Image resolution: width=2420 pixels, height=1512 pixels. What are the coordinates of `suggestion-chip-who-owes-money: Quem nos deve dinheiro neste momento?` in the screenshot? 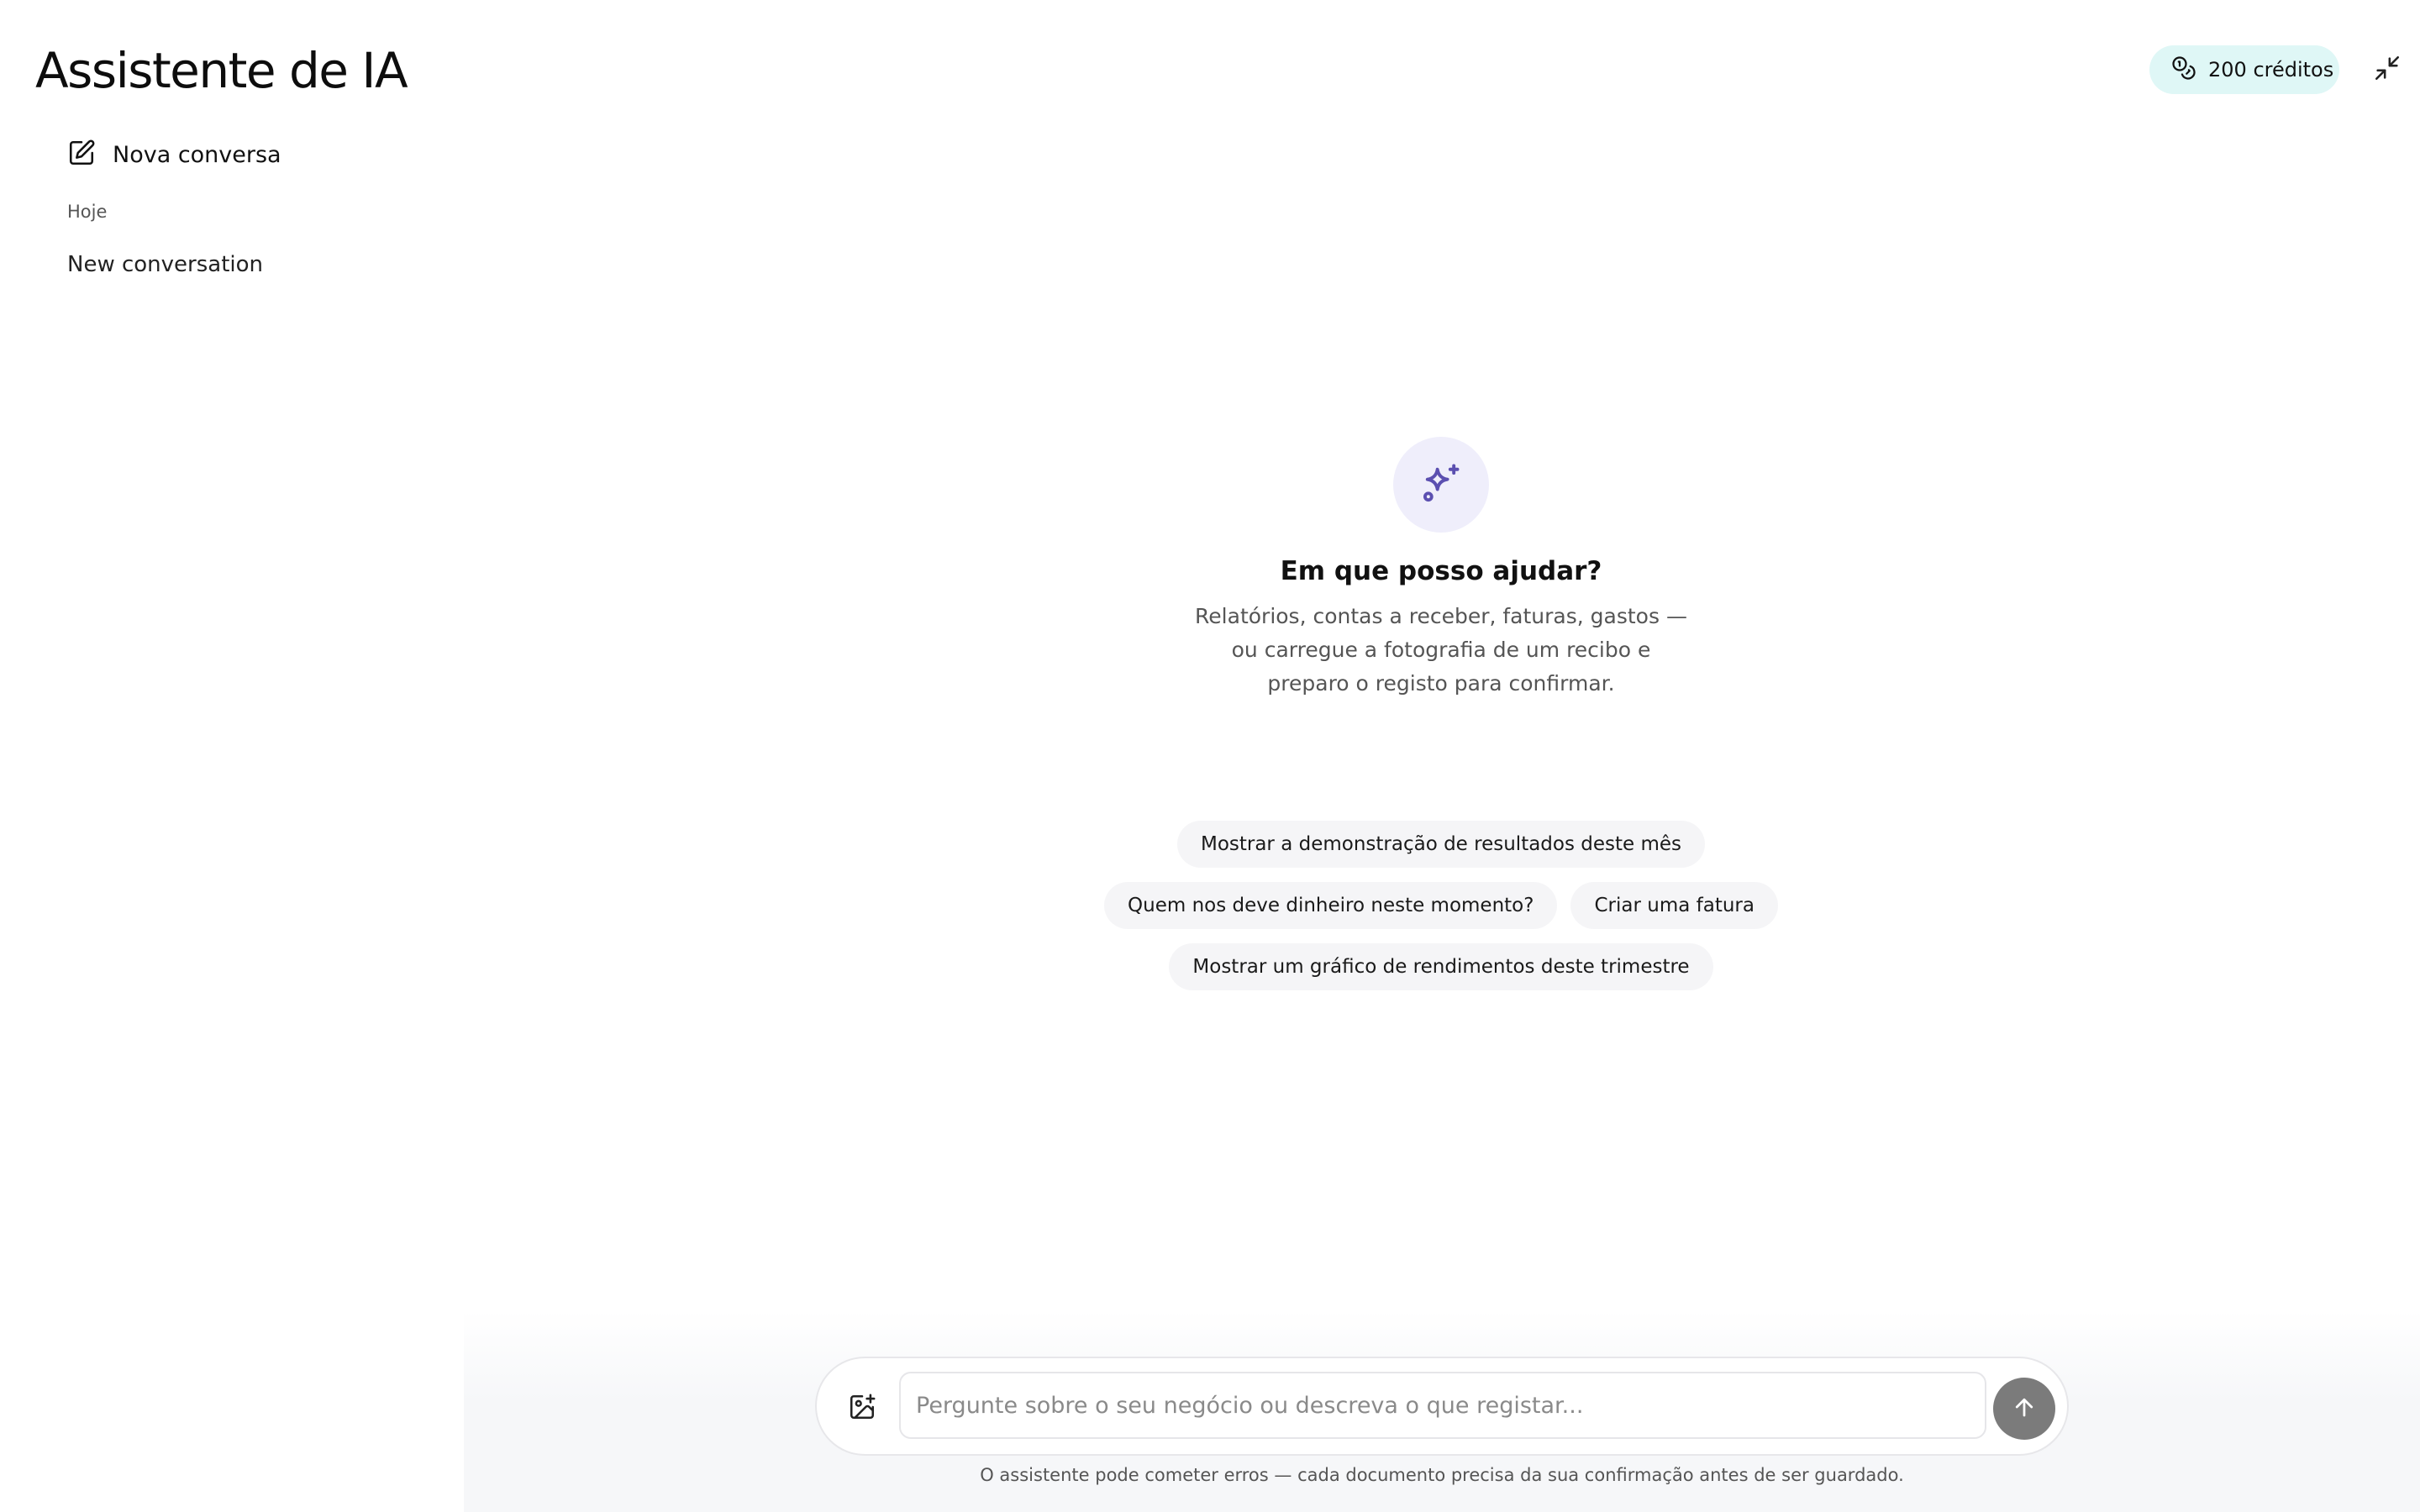 It's located at (1331, 905).